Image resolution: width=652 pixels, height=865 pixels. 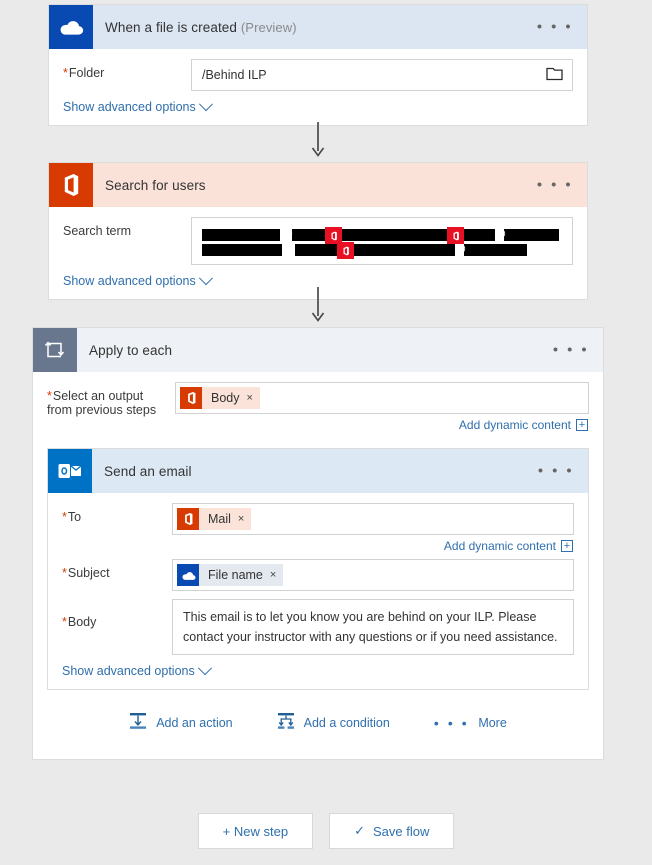 I want to click on add-an-action-button: Add an action, so click(x=181, y=722).